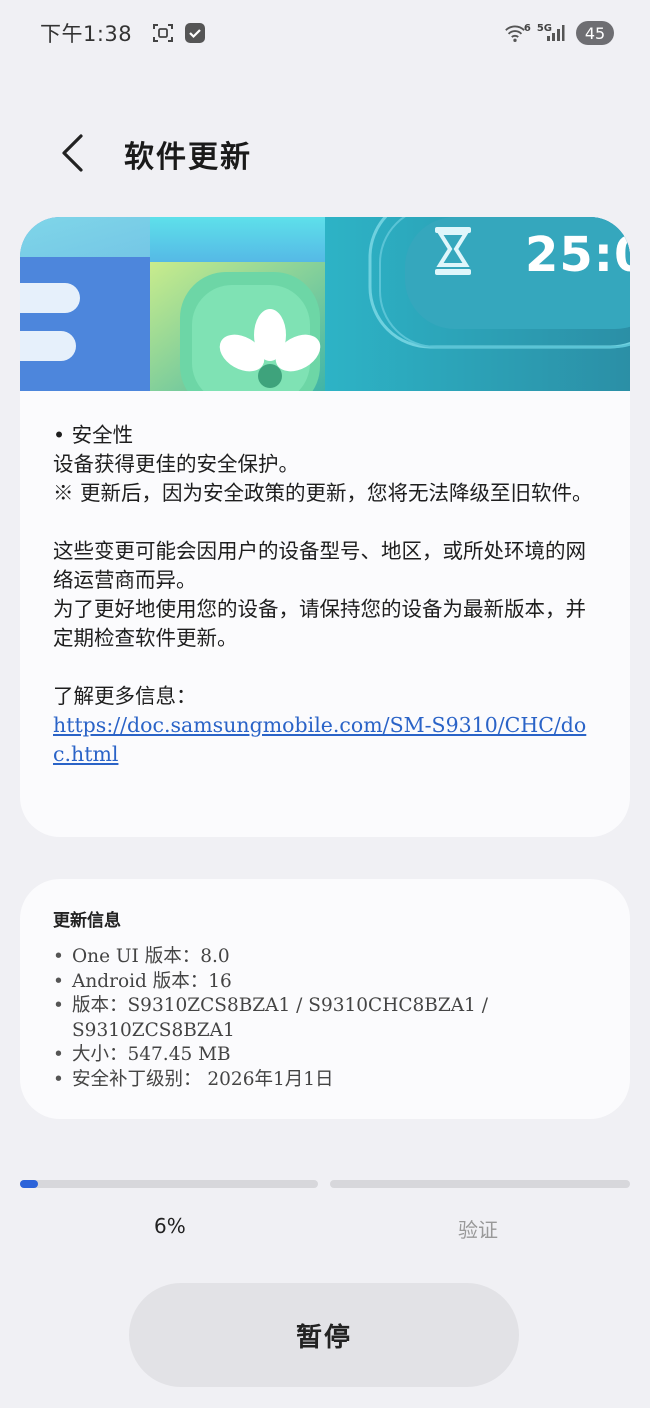  I want to click on pause-button: 暂停, so click(324, 1335).